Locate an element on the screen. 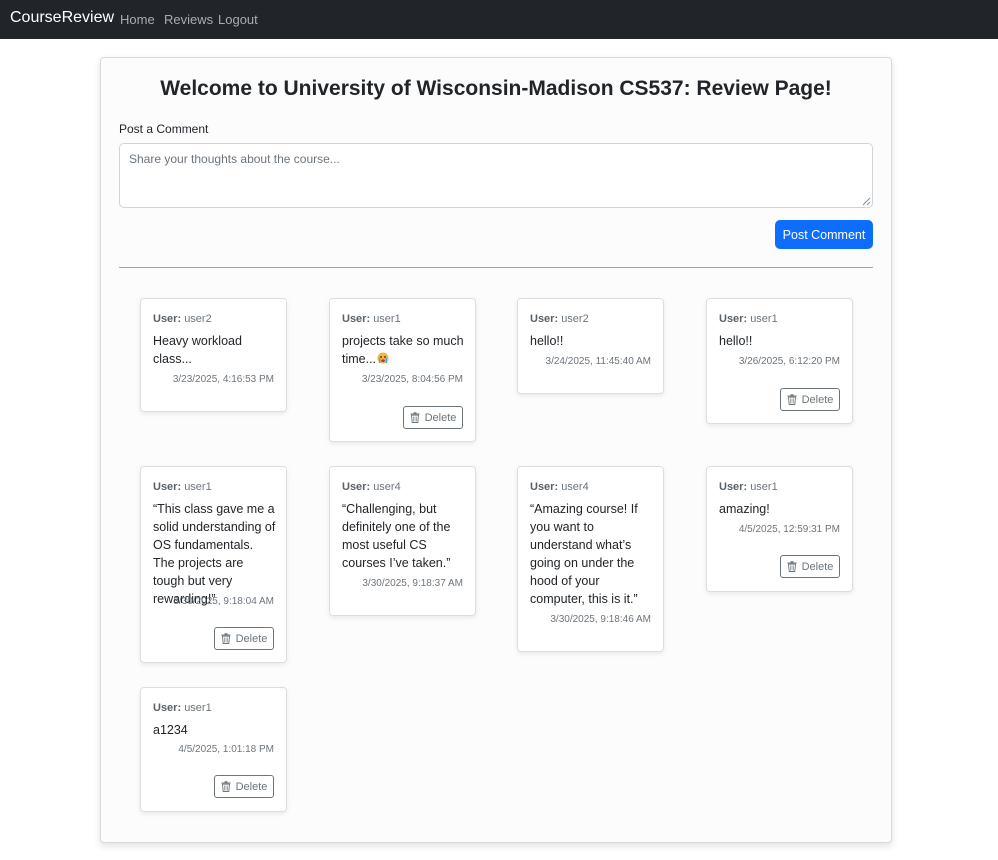 This screenshot has width=998, height=860. crying-face-icon is located at coordinates (383, 358).